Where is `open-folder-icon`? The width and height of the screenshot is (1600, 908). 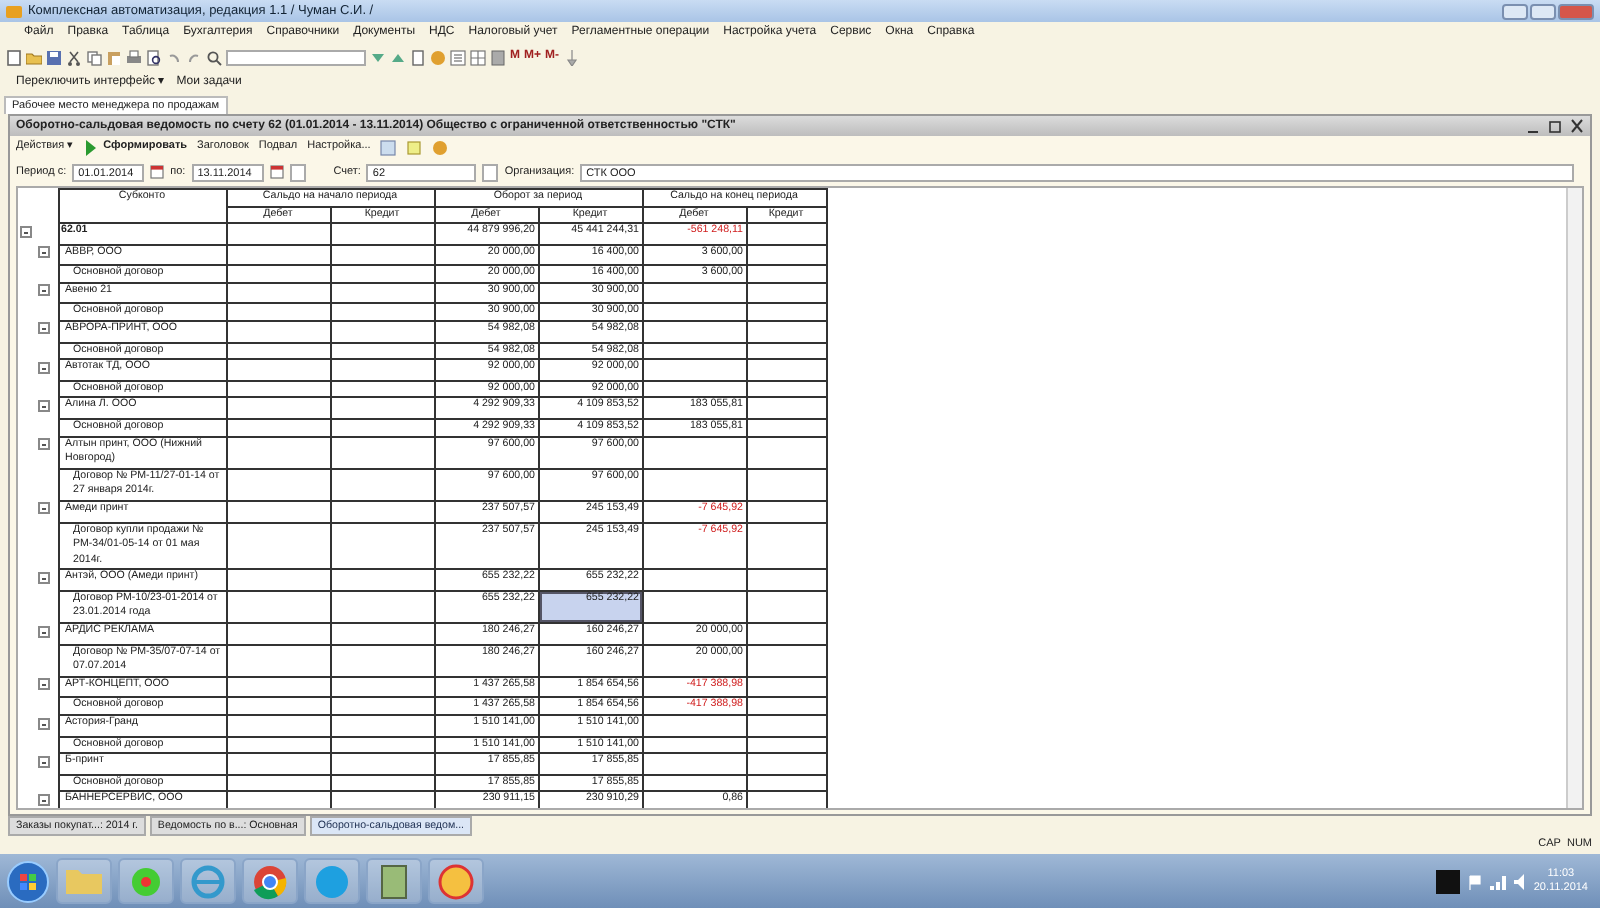
open-folder-icon is located at coordinates (34, 57).